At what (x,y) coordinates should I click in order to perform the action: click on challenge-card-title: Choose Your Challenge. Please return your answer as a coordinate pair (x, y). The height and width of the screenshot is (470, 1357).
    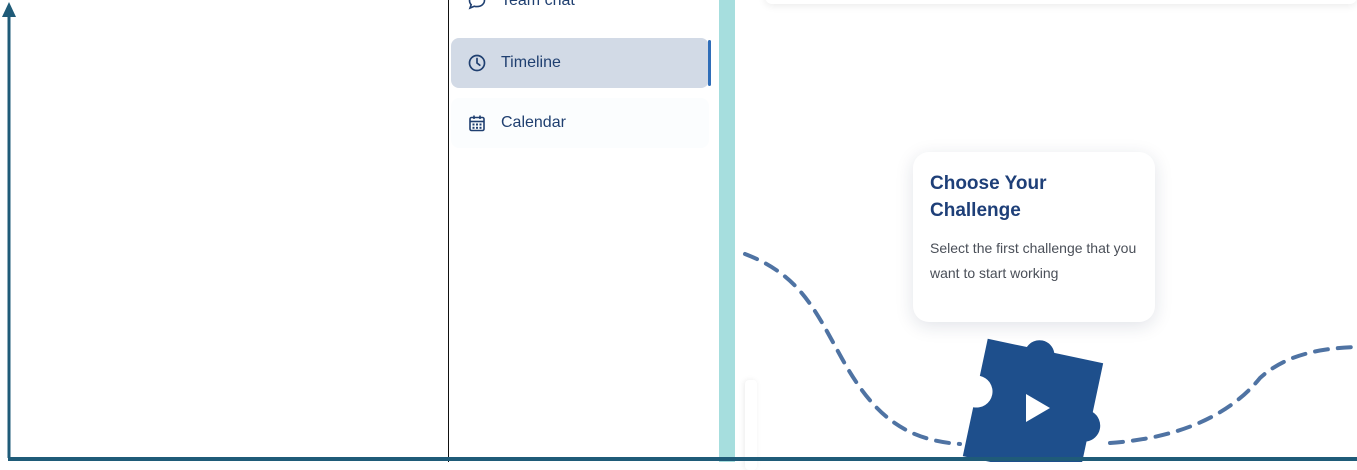
    Looking at the image, I should click on (988, 197).